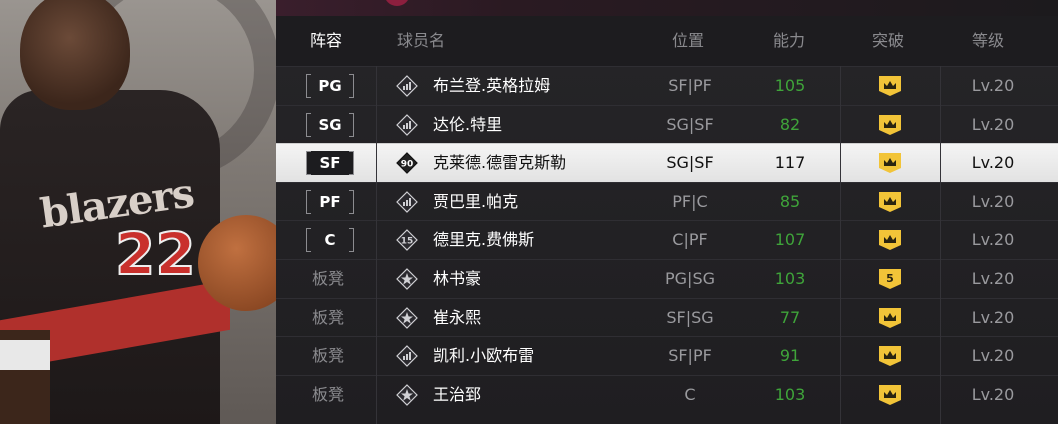 The image size is (1058, 424). What do you see at coordinates (483, 240) in the screenshot?
I see `player-name: 德里克.费佛斯` at bounding box center [483, 240].